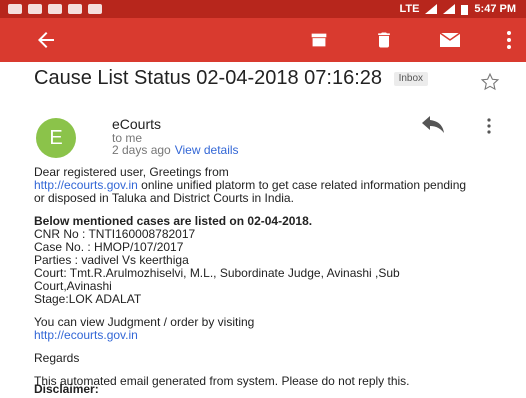 The width and height of the screenshot is (526, 398). What do you see at coordinates (509, 40) in the screenshot?
I see `overflow-menu-icon` at bounding box center [509, 40].